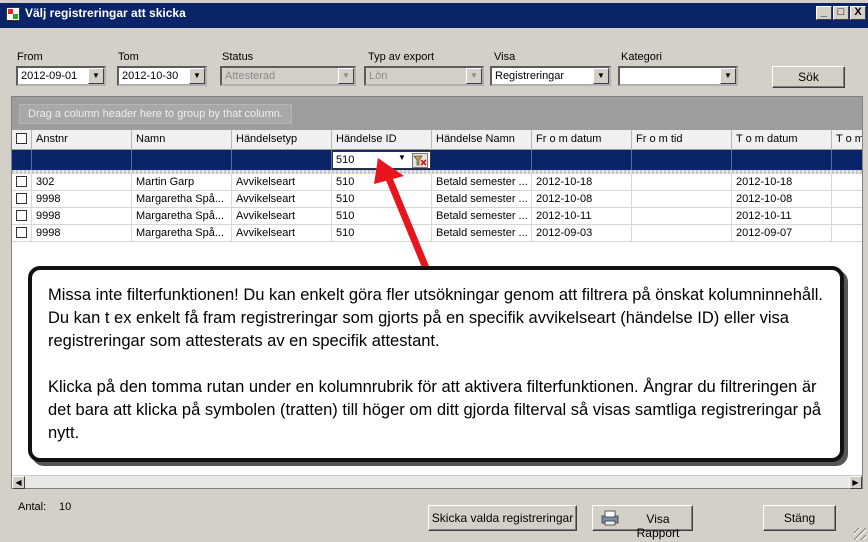  I want to click on cell-tom-datum: 2012-10-18, so click(782, 182).